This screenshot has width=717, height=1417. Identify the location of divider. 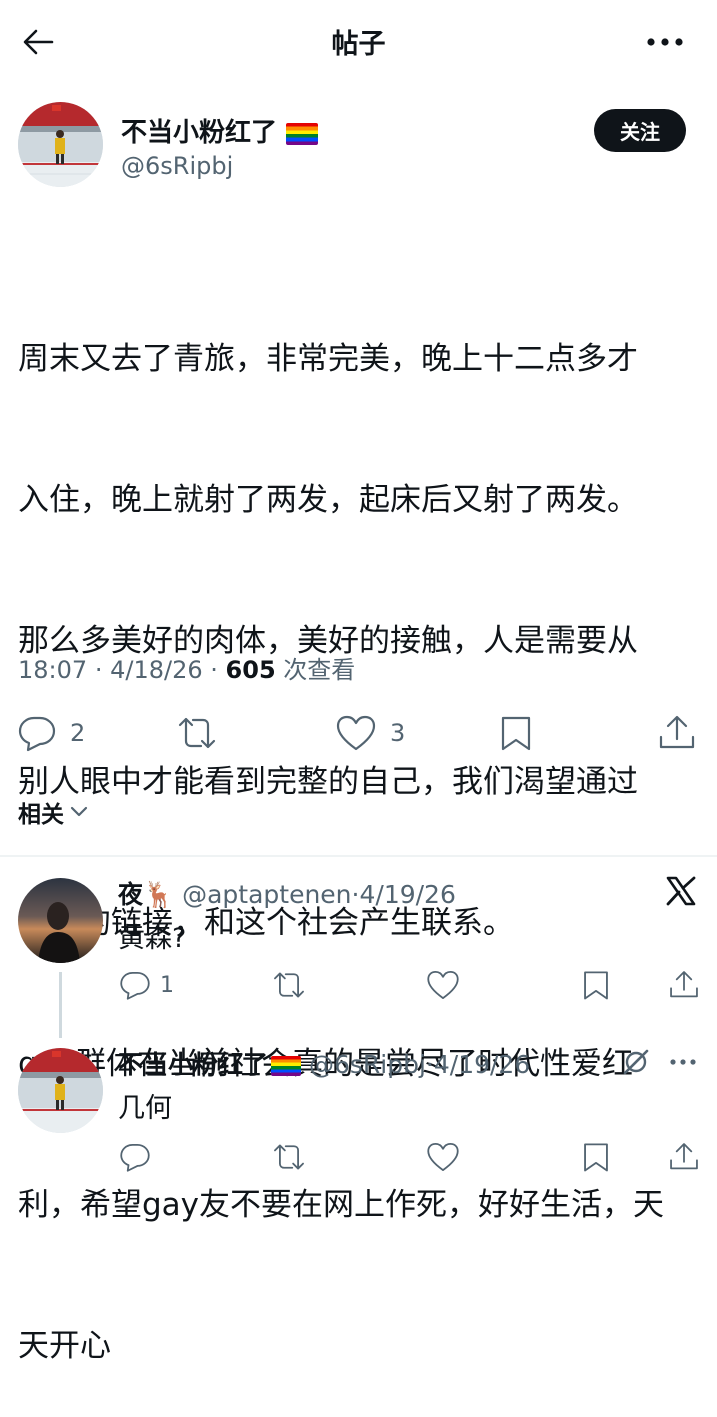
(358, 856).